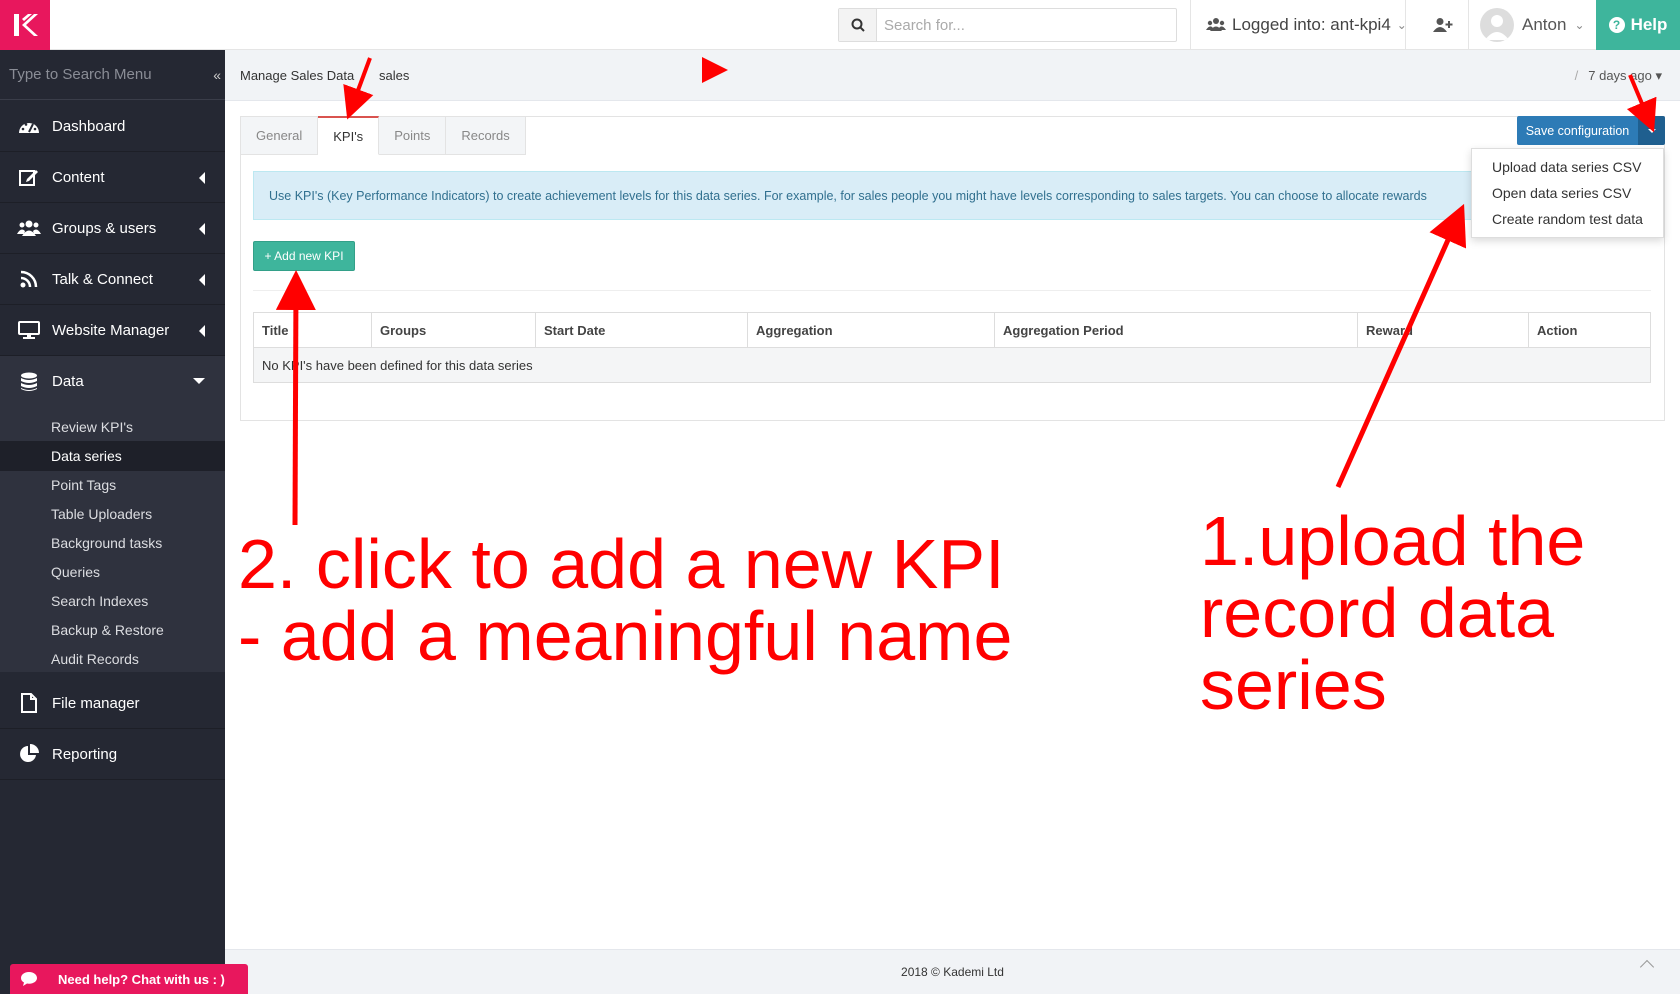 This screenshot has height=994, width=1680. I want to click on help-label: Help, so click(1649, 24).